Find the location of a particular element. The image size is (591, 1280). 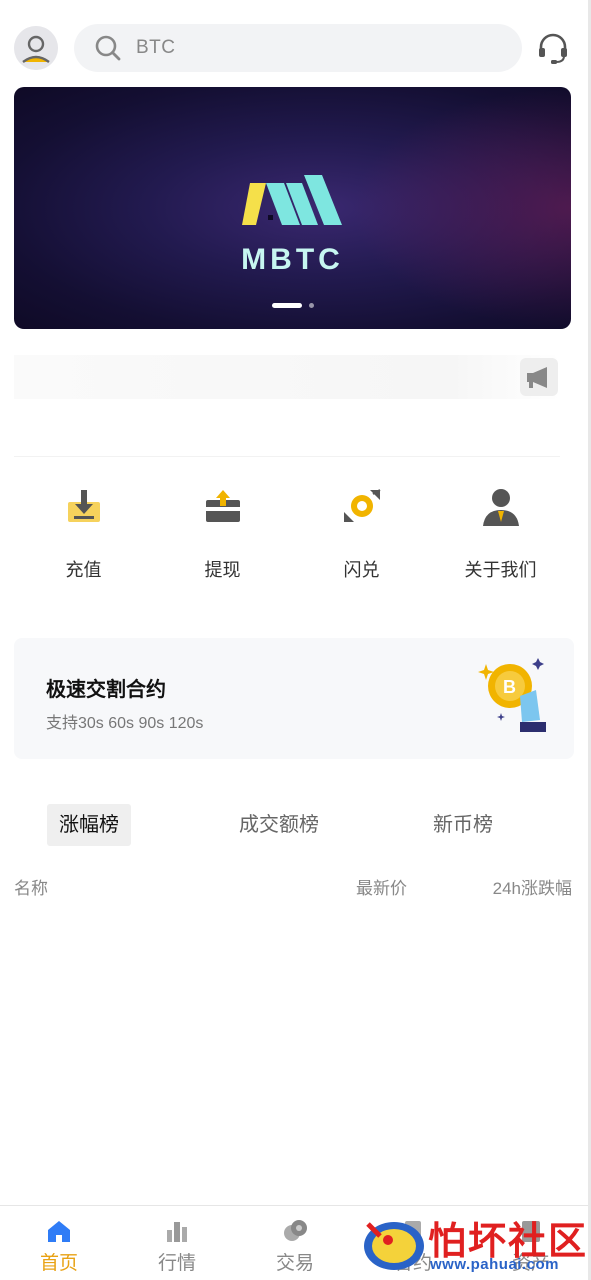

fast-contract-card: 极速交割合约 支持30s 60s 90s 120s B is located at coordinates (294, 698).